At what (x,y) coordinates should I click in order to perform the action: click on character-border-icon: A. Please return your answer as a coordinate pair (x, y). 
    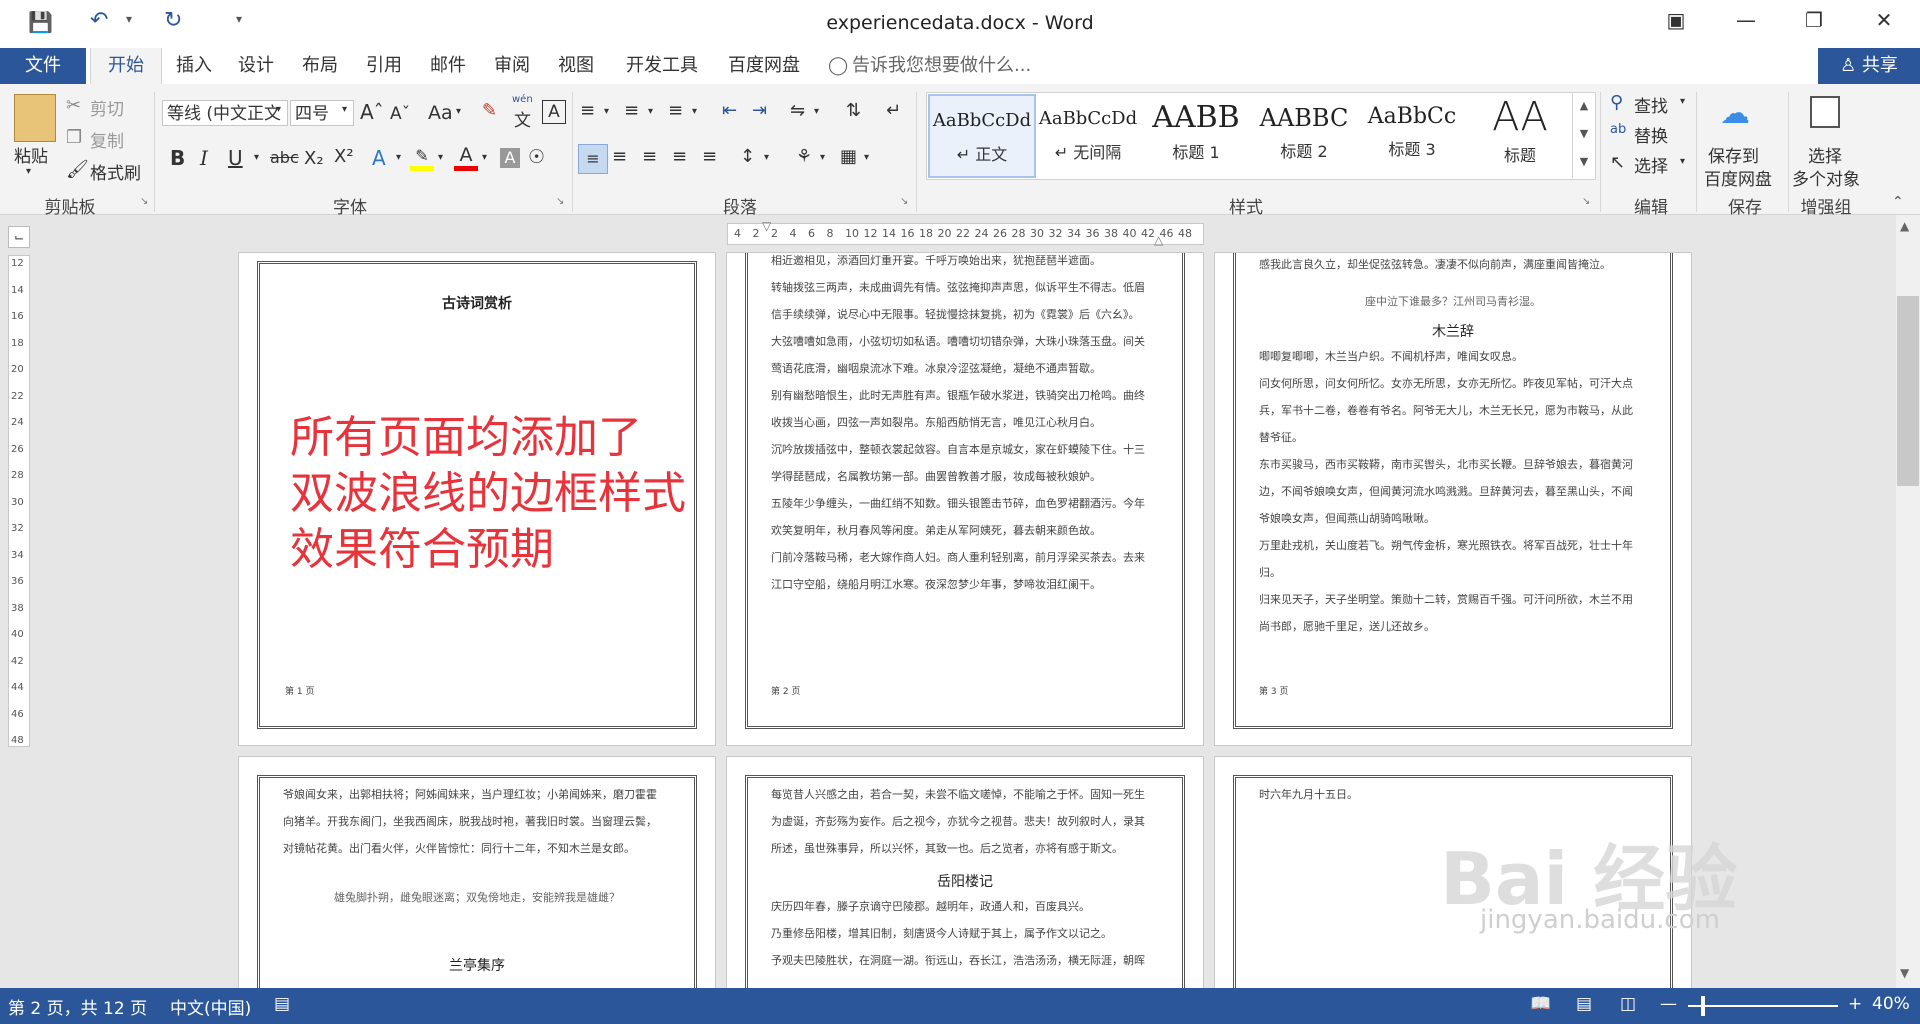
    Looking at the image, I should click on (554, 112).